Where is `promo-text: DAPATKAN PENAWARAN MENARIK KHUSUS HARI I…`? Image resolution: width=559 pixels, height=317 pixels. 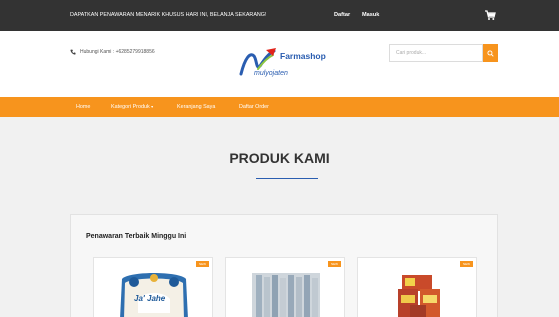
promo-text: DAPATKAN PENAWARAN MENARIK KHUSUS HARI I… is located at coordinates (168, 15).